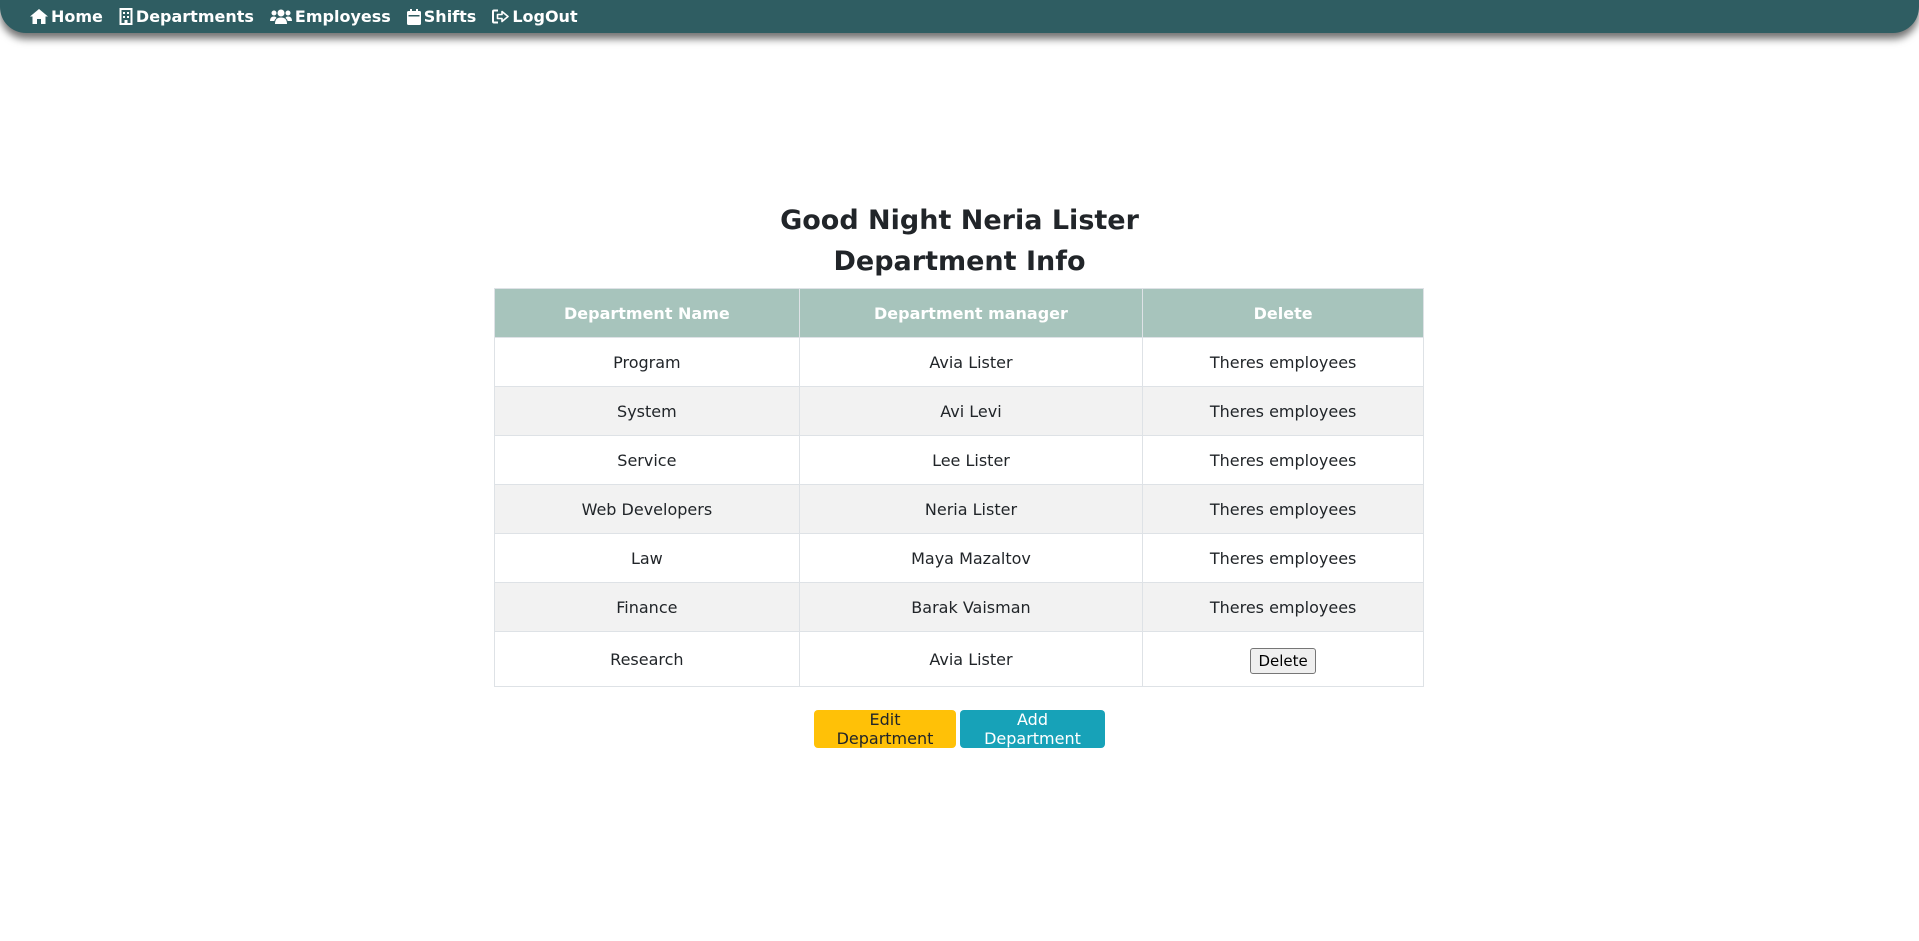  What do you see at coordinates (647, 607) in the screenshot?
I see `department-name-cell: Finance` at bounding box center [647, 607].